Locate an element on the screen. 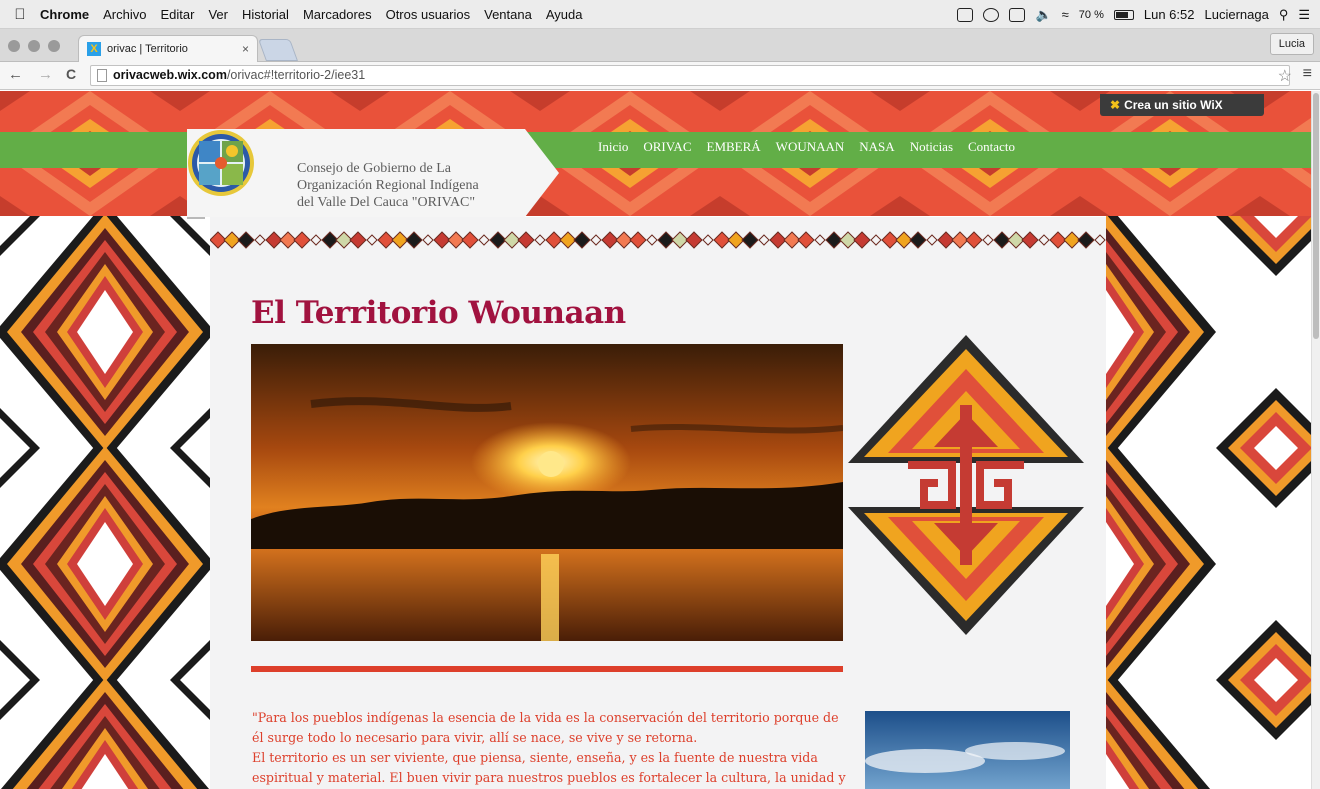 Image resolution: width=1320 pixels, height=789 pixels. org-name-line-3: del Valle Del Cauca "ORIVAC" is located at coordinates (386, 202).